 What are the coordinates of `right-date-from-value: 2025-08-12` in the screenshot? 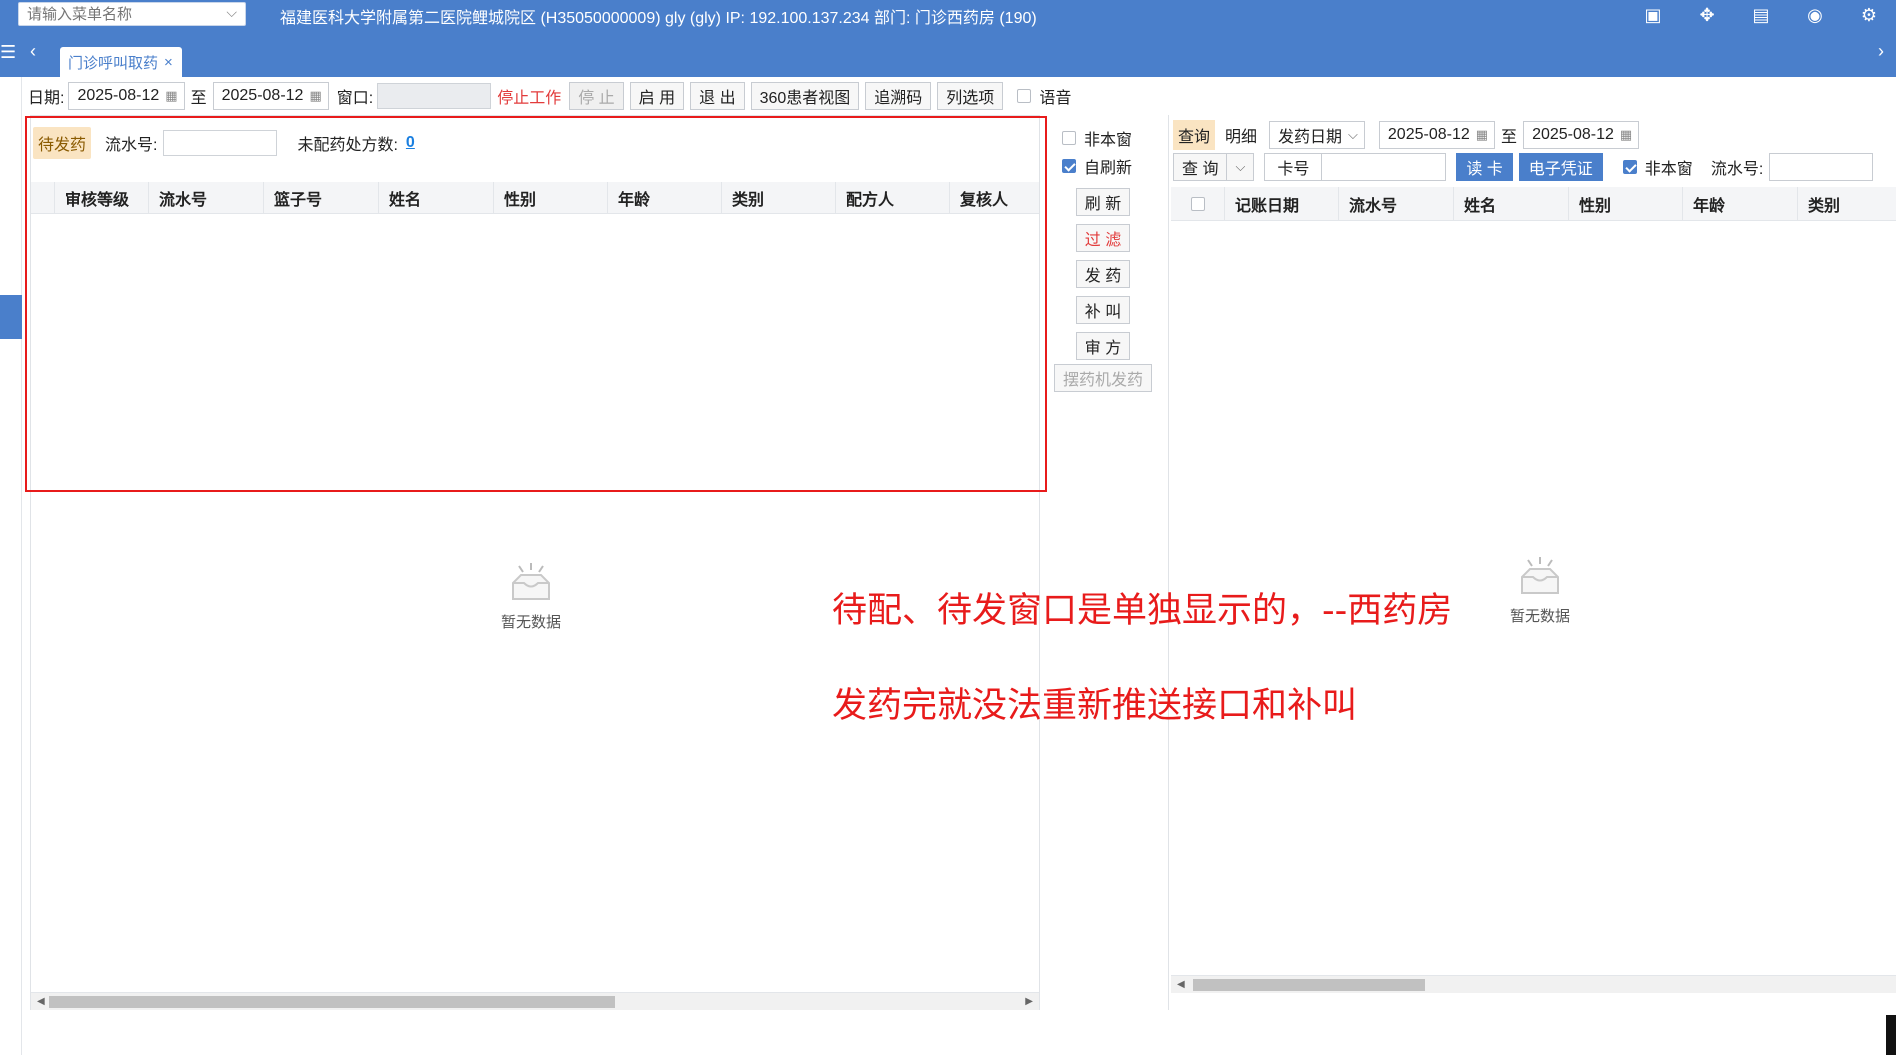 It's located at (1428, 134).